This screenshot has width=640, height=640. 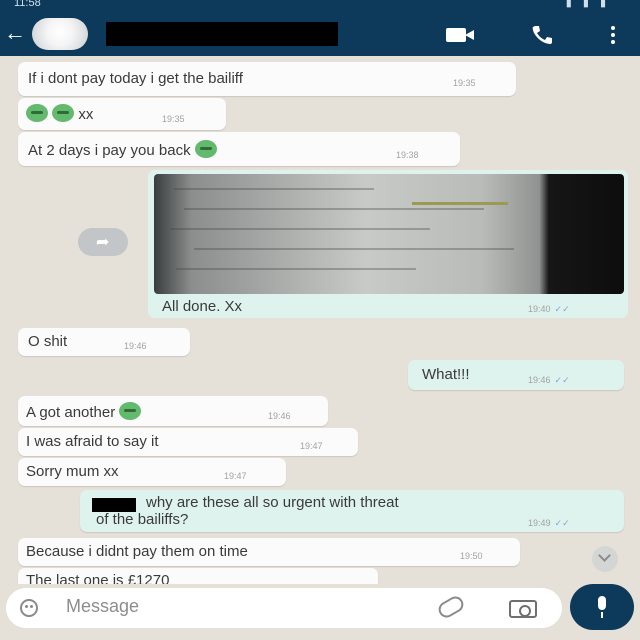 What do you see at coordinates (542, 35) in the screenshot?
I see `phone-icon` at bounding box center [542, 35].